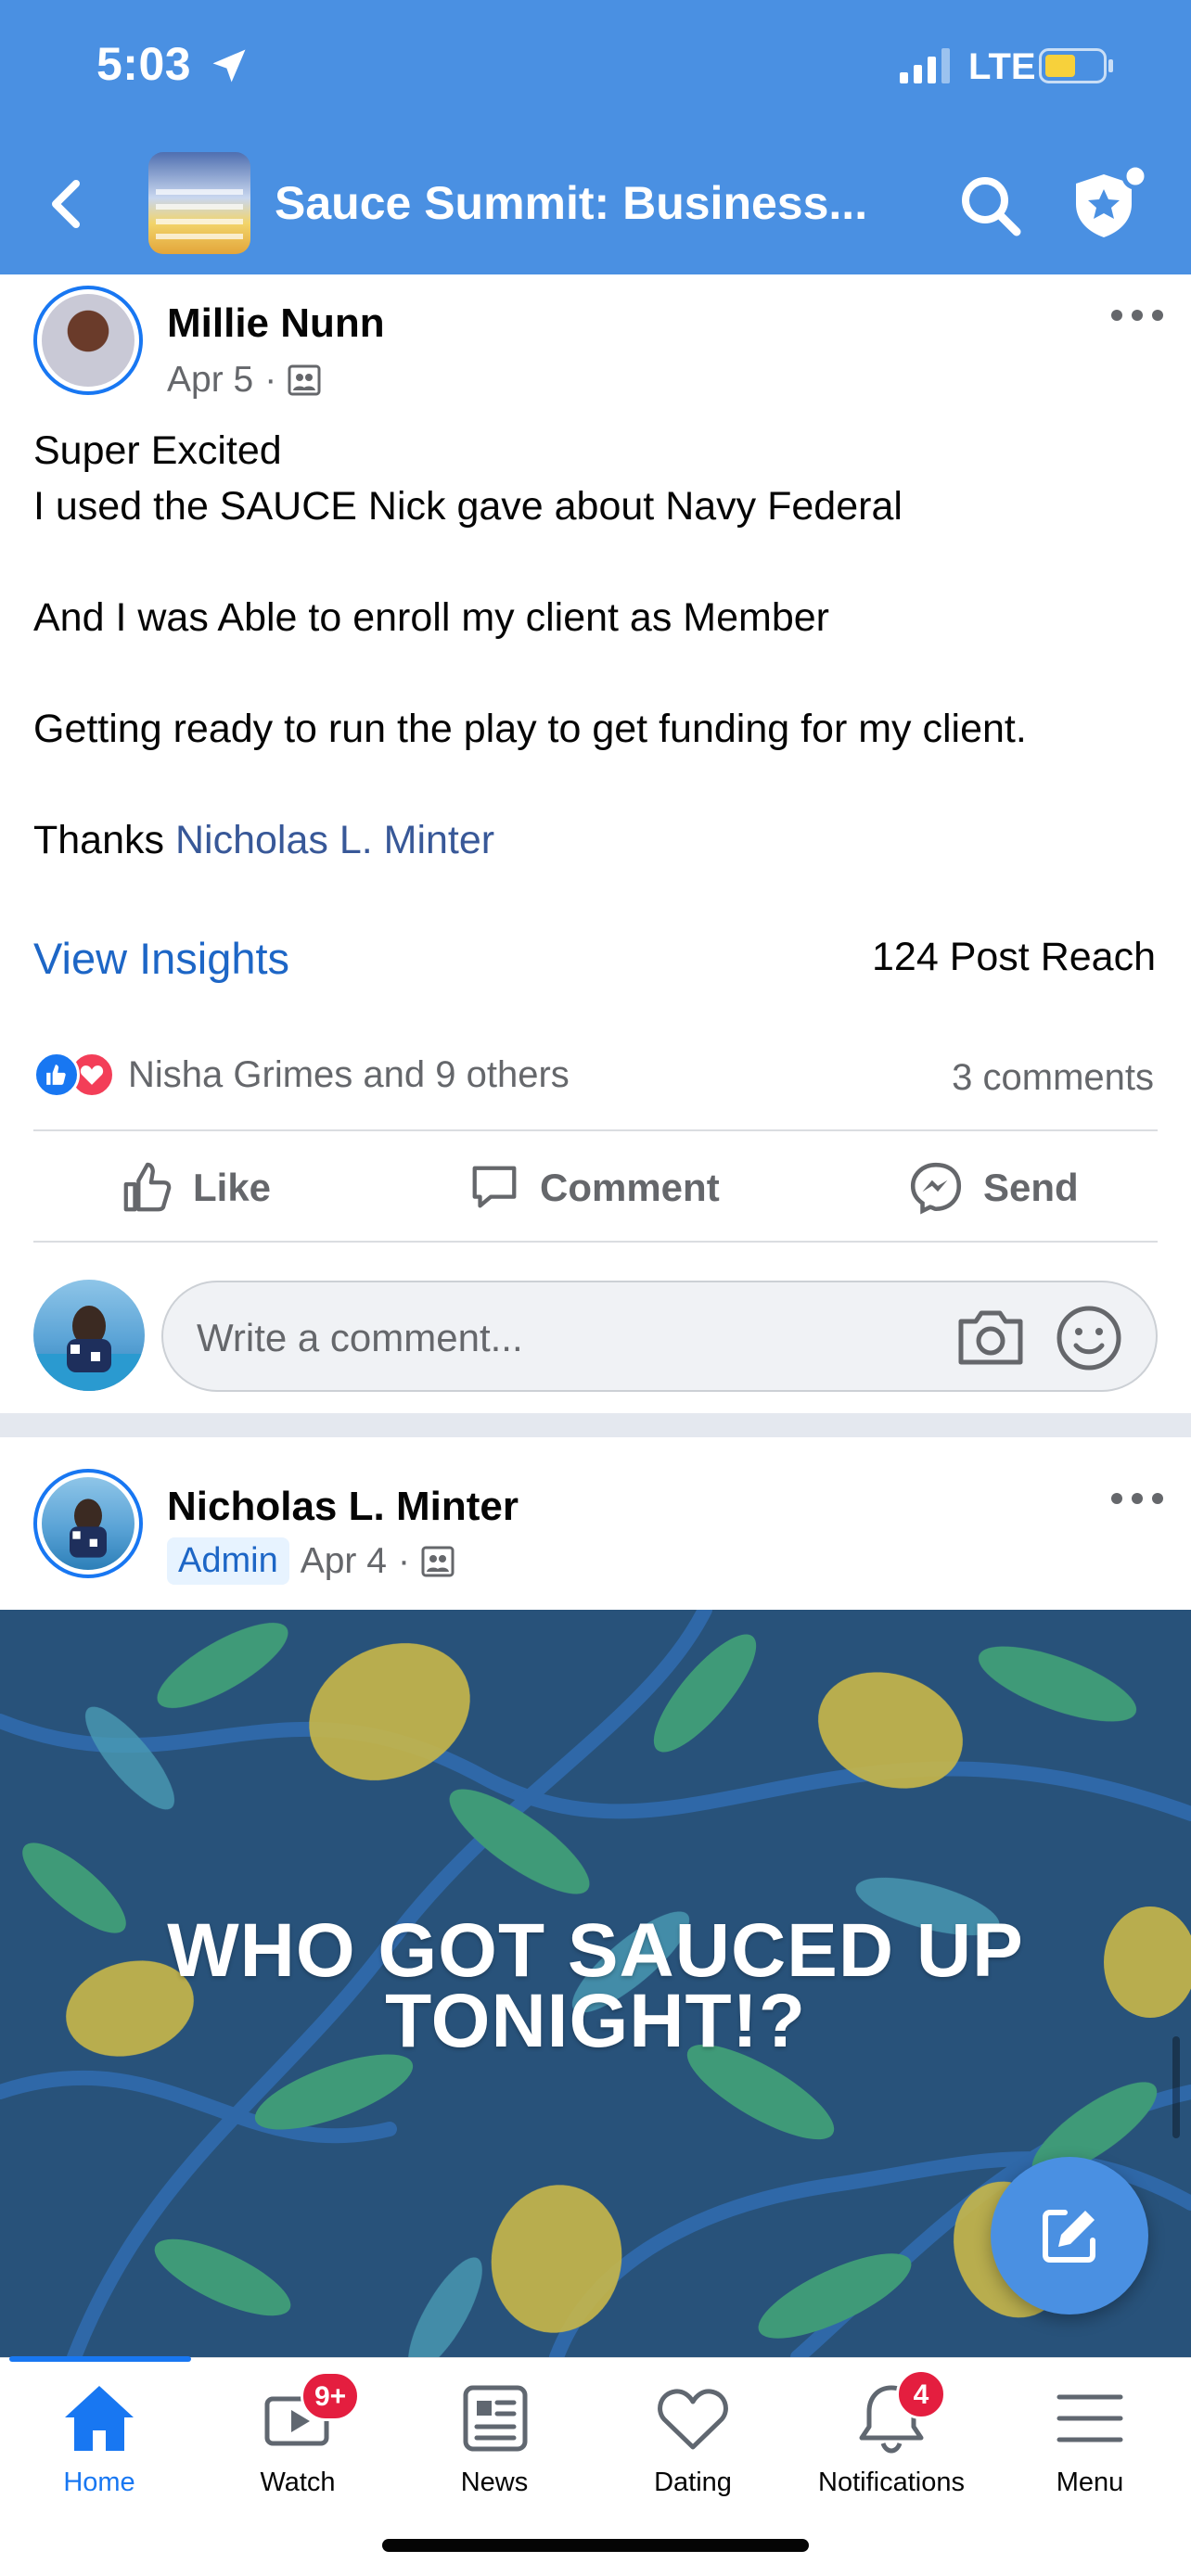 The width and height of the screenshot is (1191, 2576). Describe the element at coordinates (1108, 203) in the screenshot. I see `admin-shield-icon` at that location.